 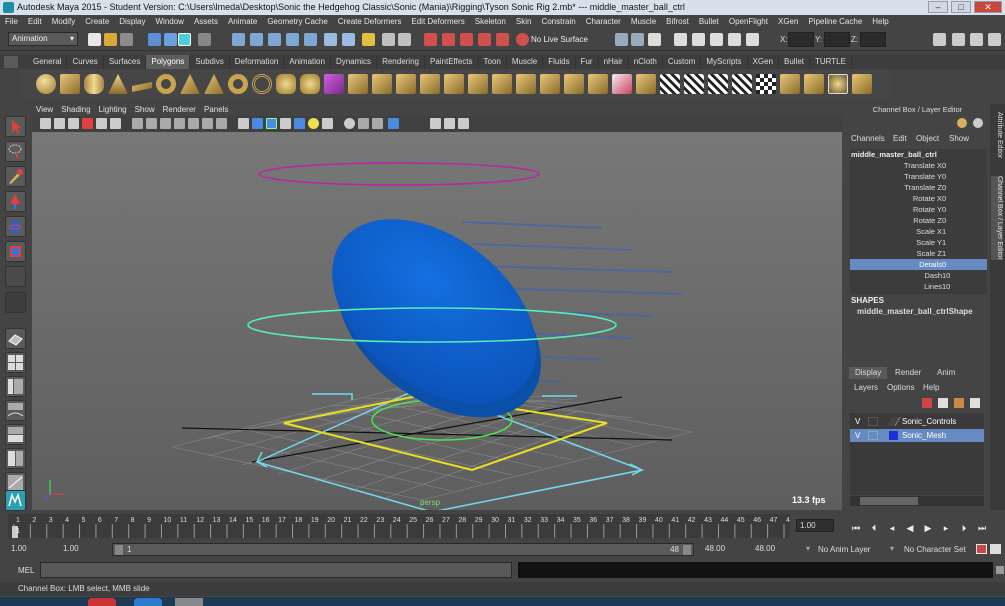 What do you see at coordinates (403, 549) in the screenshot?
I see `range-slider: 1 48` at bounding box center [403, 549].